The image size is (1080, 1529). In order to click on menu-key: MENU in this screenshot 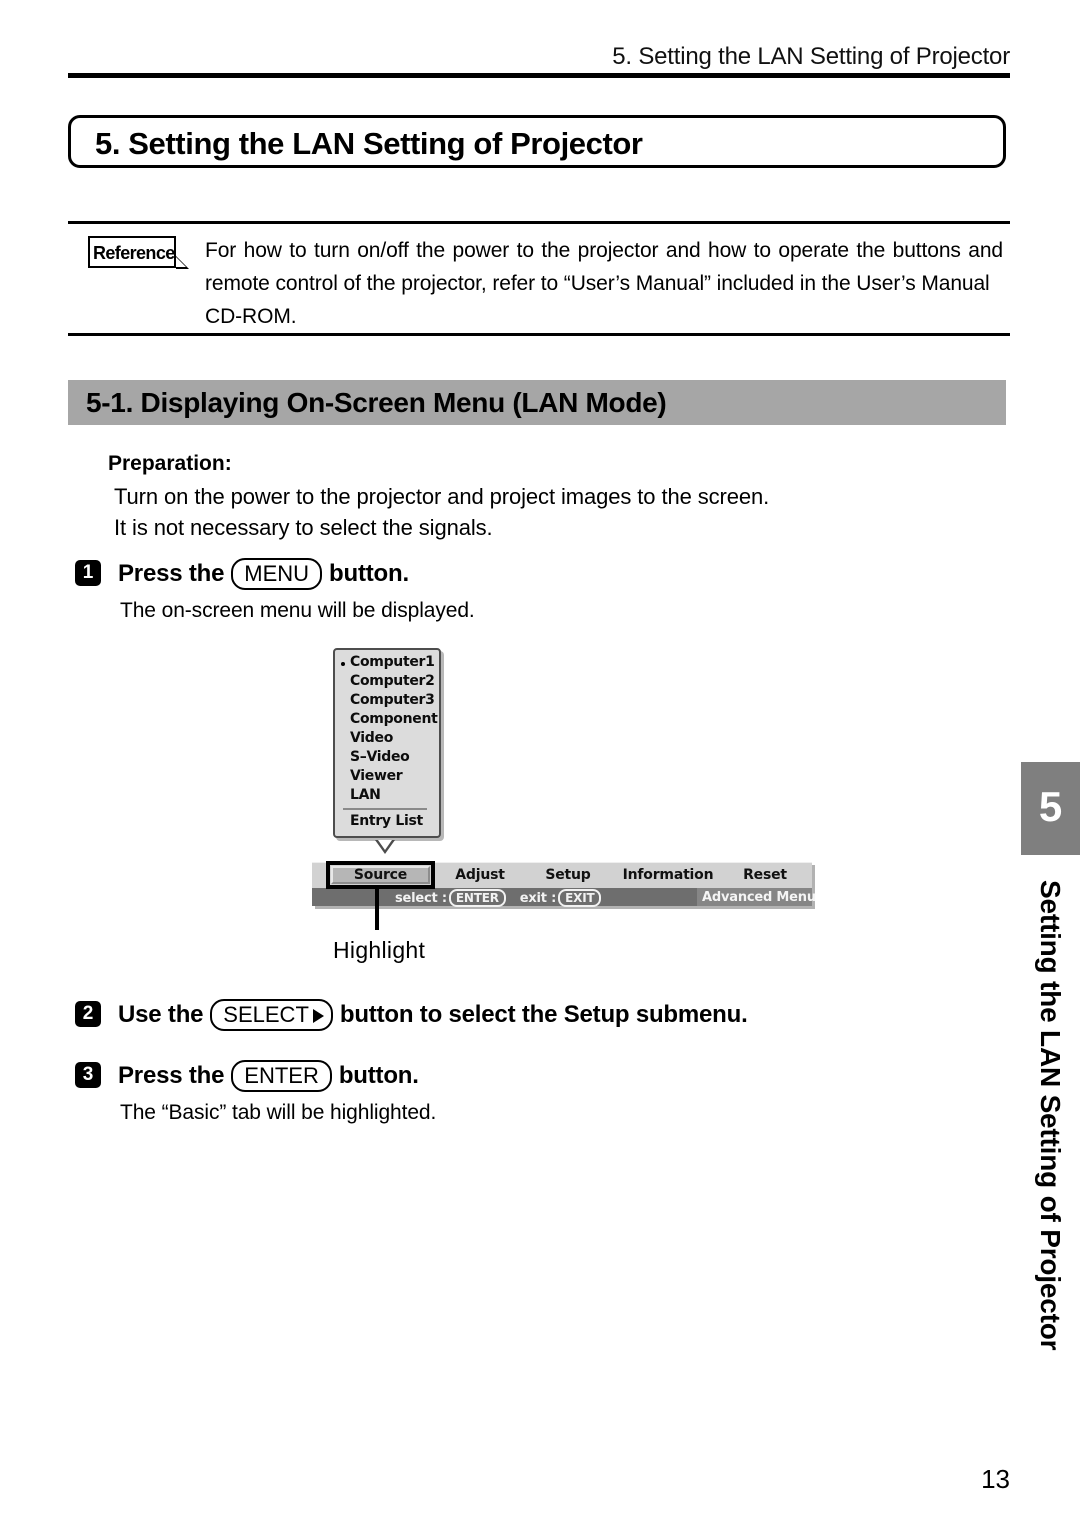, I will do `click(277, 574)`.